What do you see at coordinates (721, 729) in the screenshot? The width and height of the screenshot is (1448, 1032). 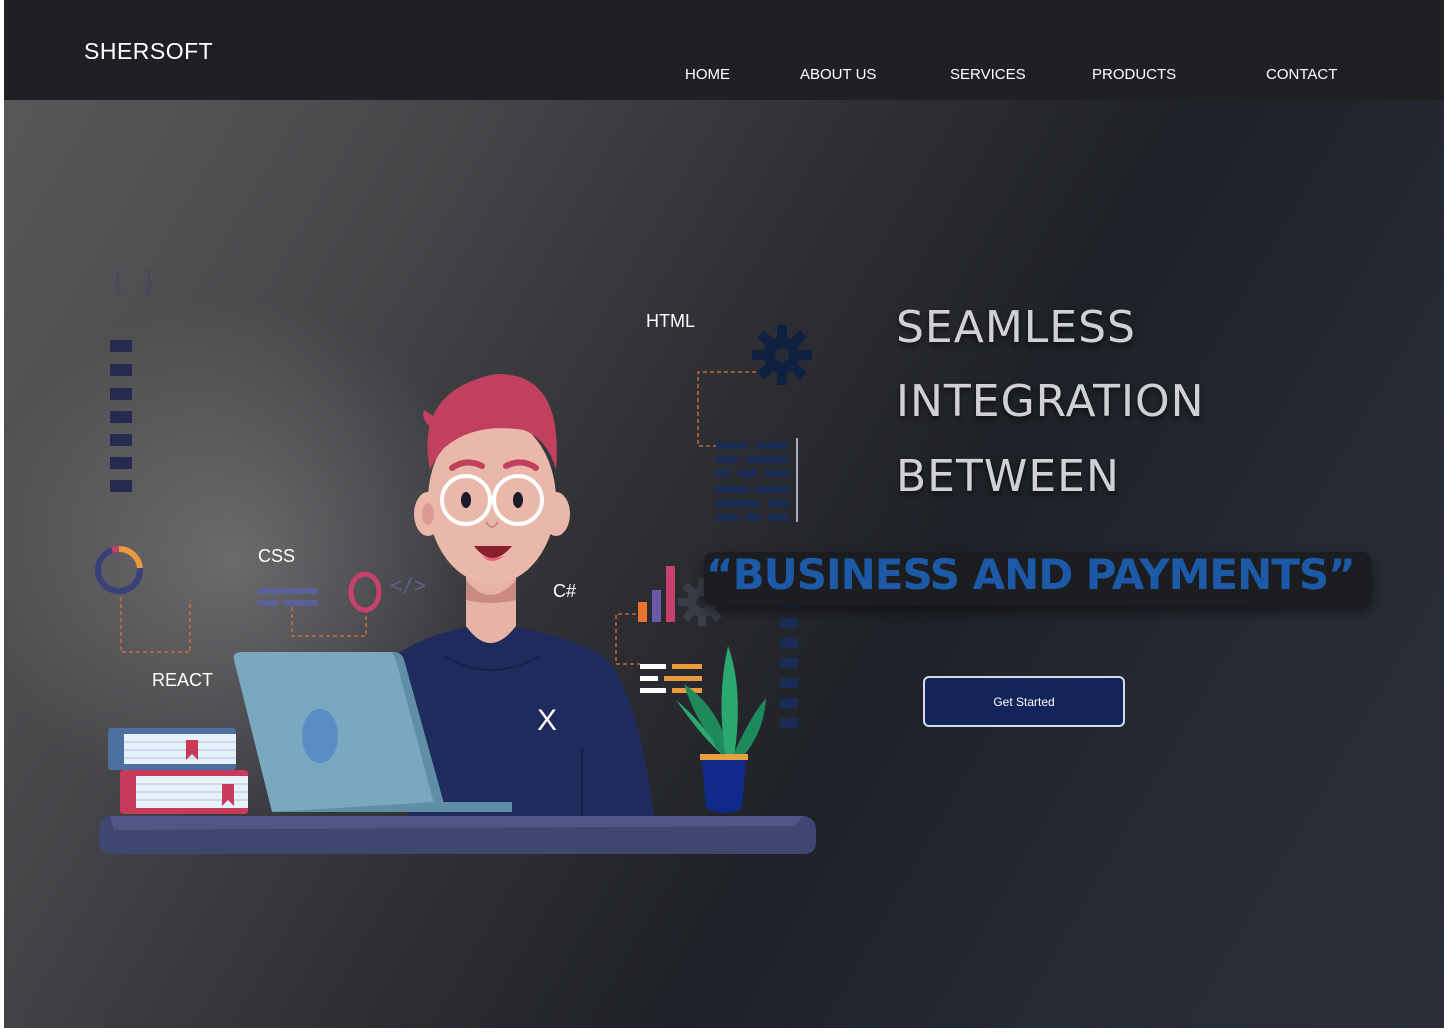 I see `plant-icon` at bounding box center [721, 729].